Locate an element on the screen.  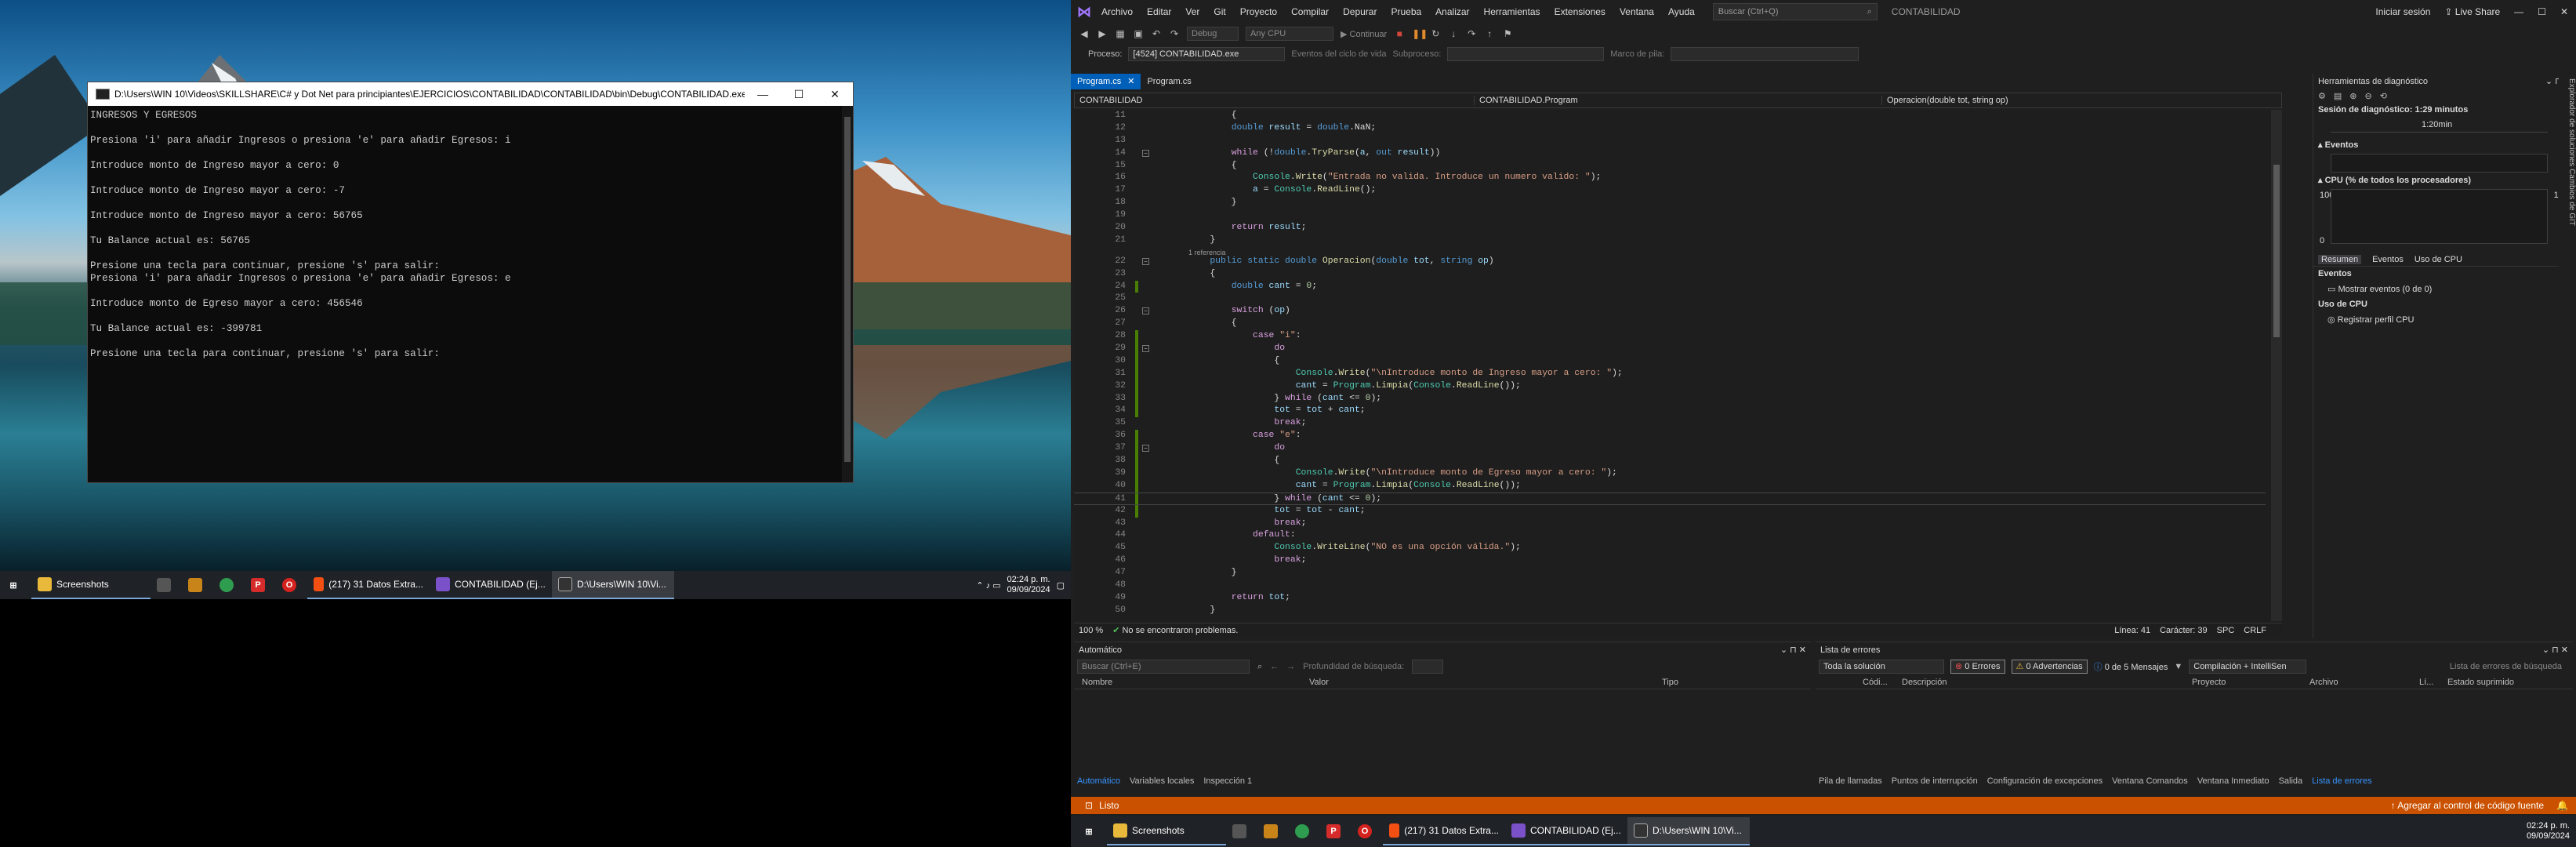
notifications-icon: ▢ is located at coordinates (1061, 585).